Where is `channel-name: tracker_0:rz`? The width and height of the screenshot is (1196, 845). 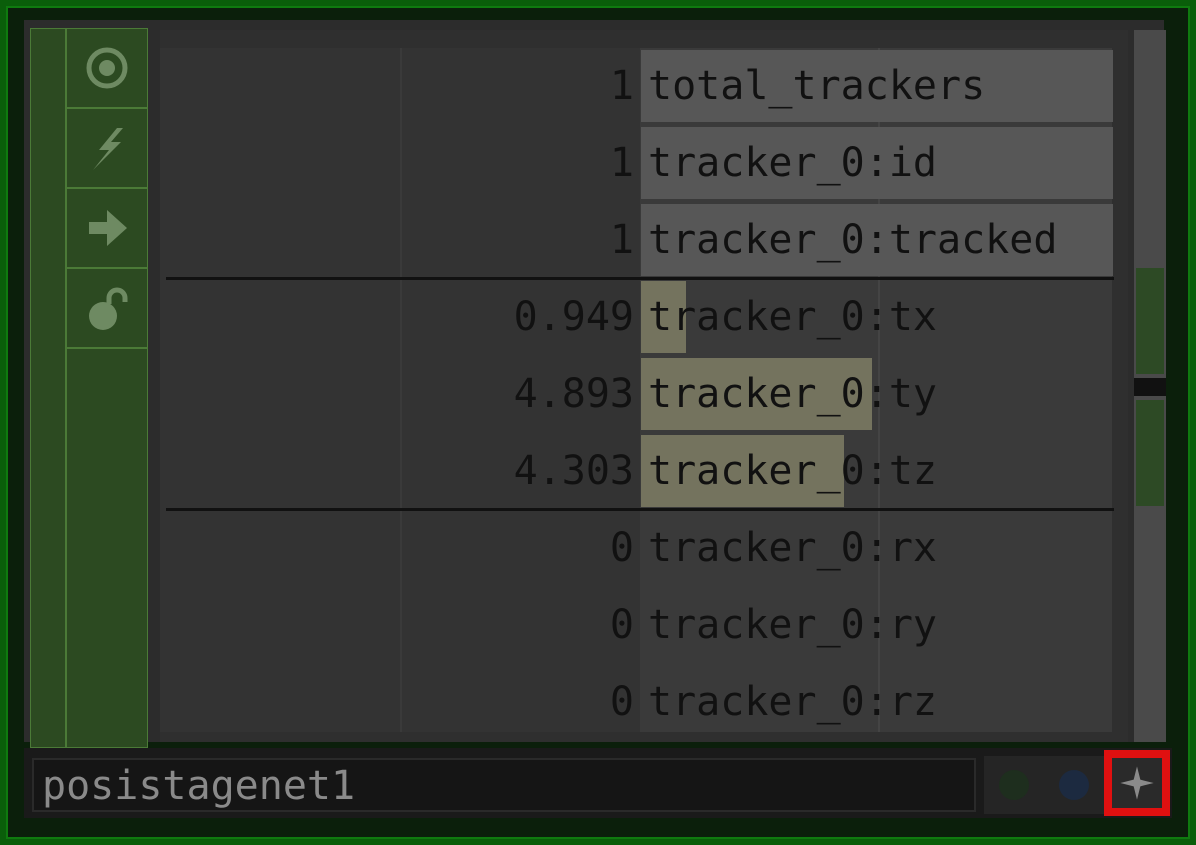 channel-name: tracker_0:rz is located at coordinates (792, 702).